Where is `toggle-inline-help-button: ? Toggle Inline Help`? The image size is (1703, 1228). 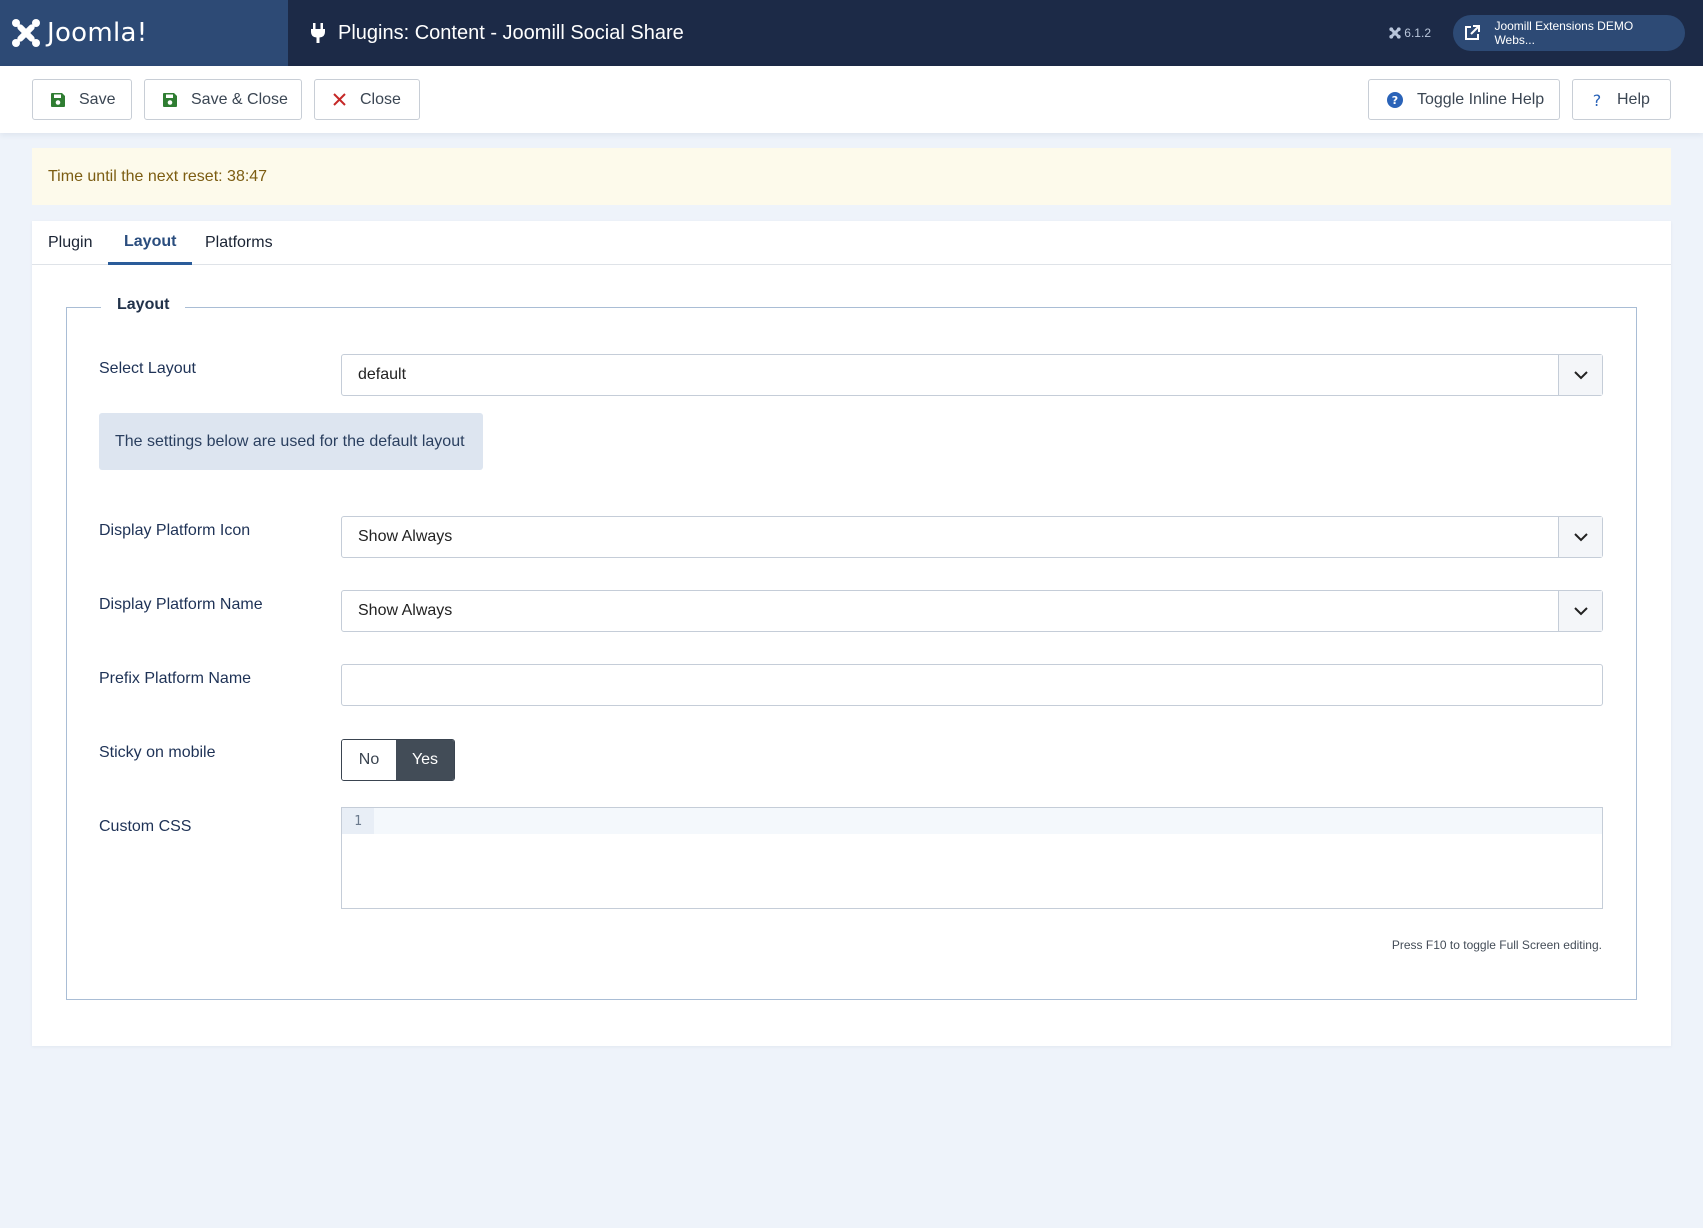
toggle-inline-help-button: ? Toggle Inline Help is located at coordinates (1464, 99).